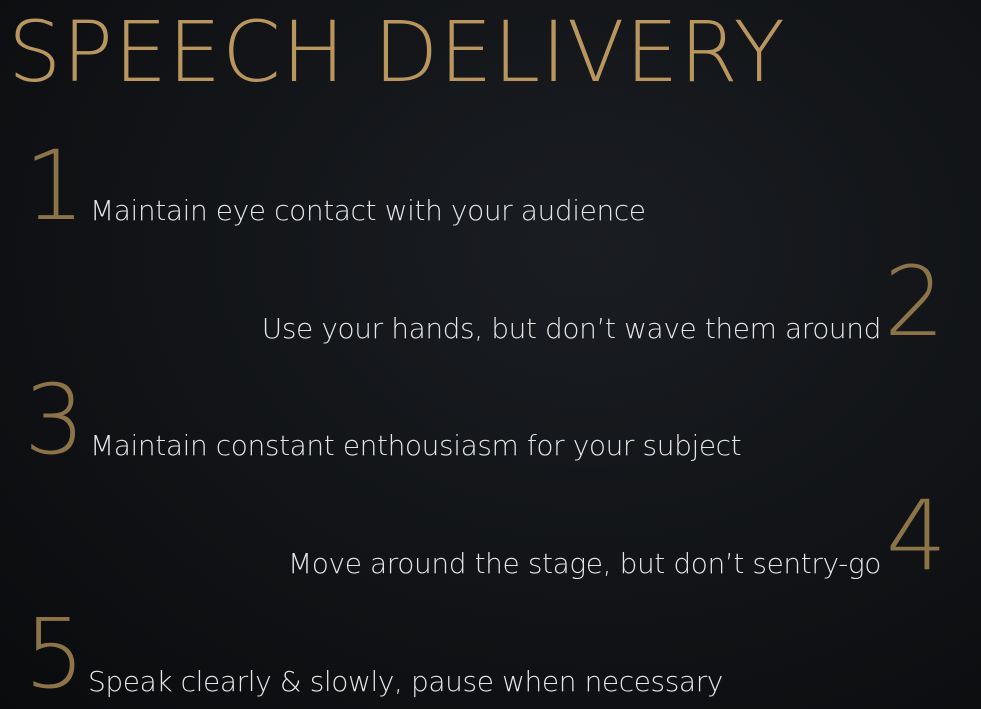 The height and width of the screenshot is (709, 981). What do you see at coordinates (397, 52) in the screenshot?
I see `slide-title: SPEECH DELIVERY` at bounding box center [397, 52].